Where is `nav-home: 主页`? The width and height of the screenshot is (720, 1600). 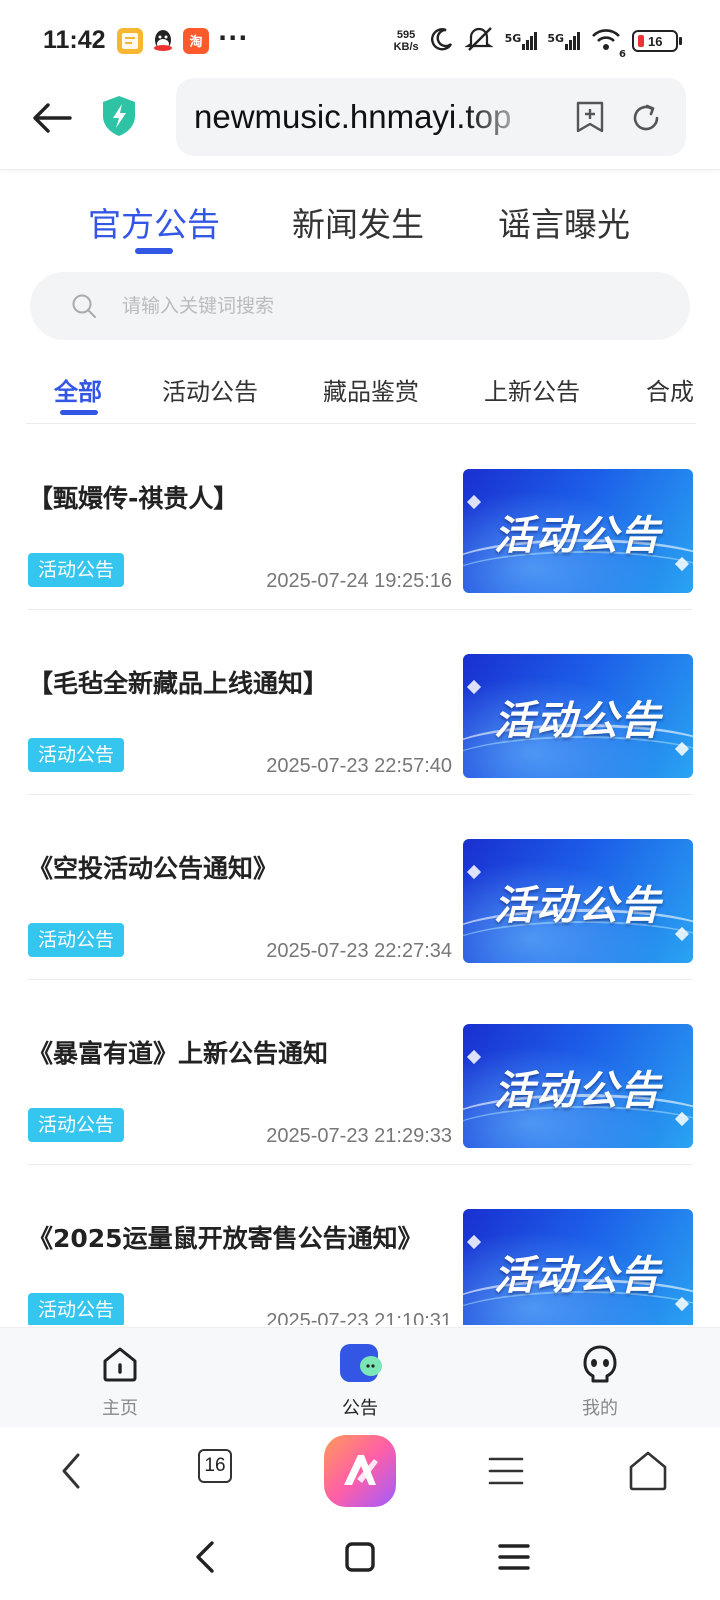 nav-home: 主页 is located at coordinates (120, 1378).